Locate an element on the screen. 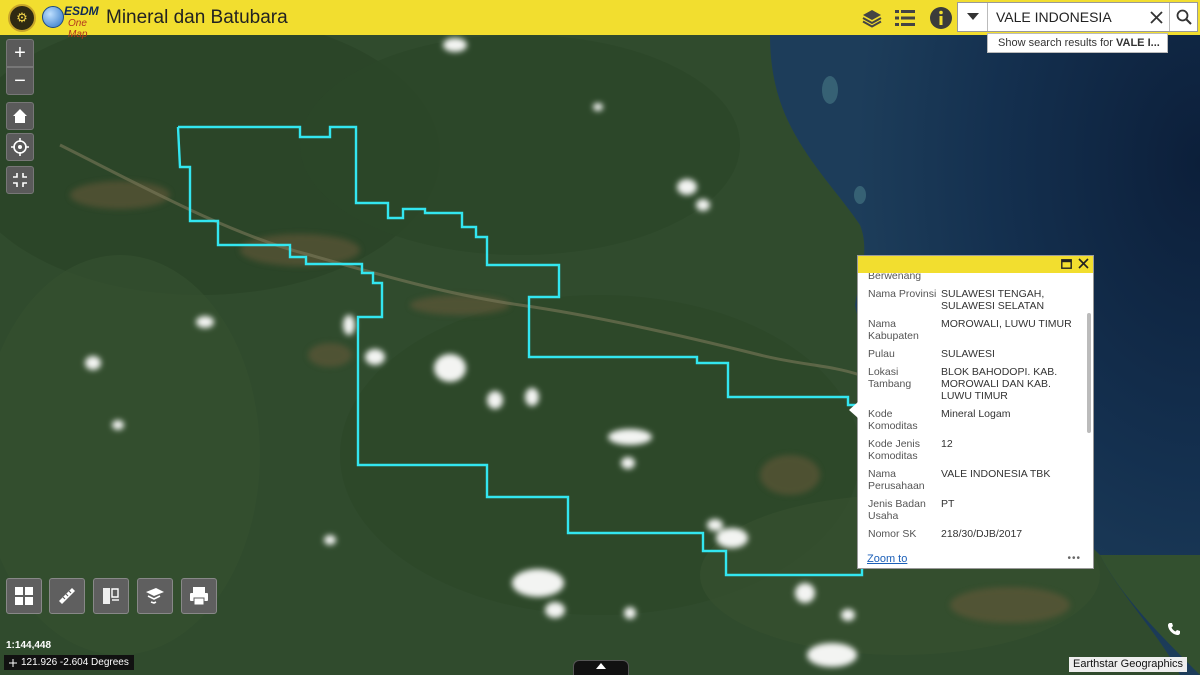  more-actions-button: ••• is located at coordinates (1074, 558).